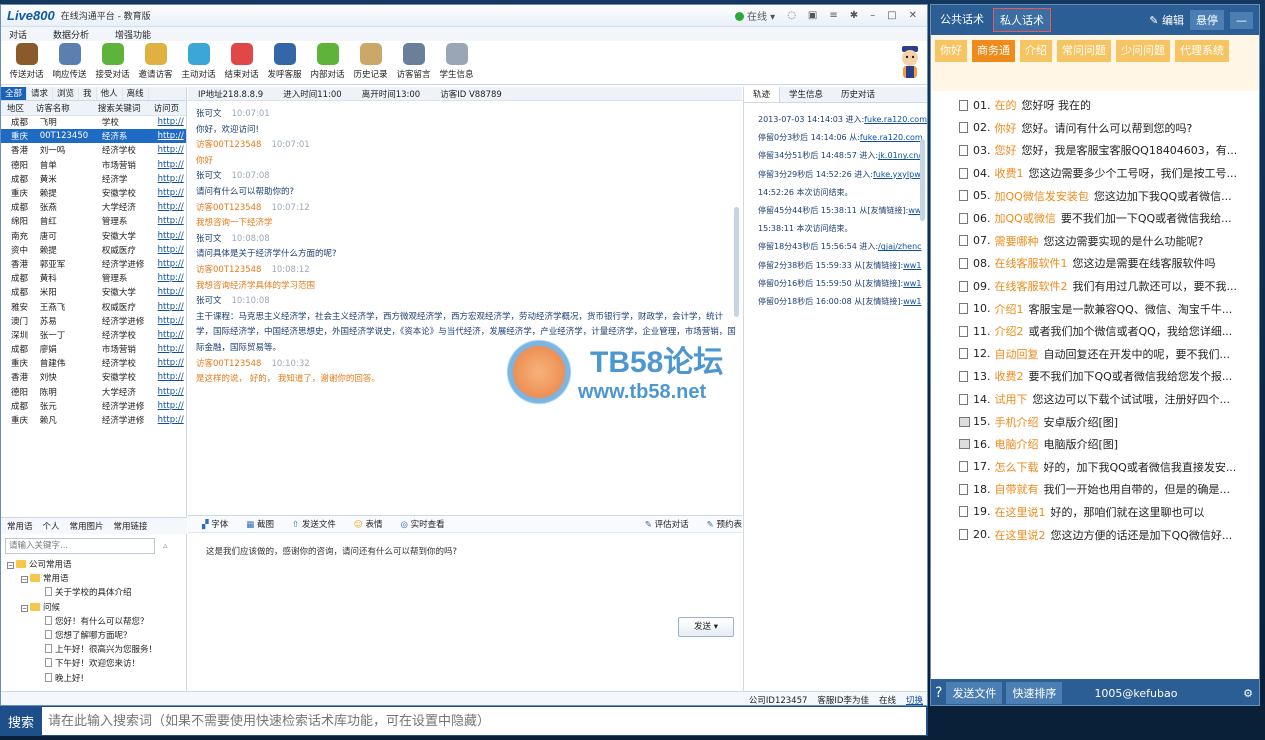 This screenshot has height=740, width=1265. I want to click on toolbar-button: 发呼客服, so click(284, 62).